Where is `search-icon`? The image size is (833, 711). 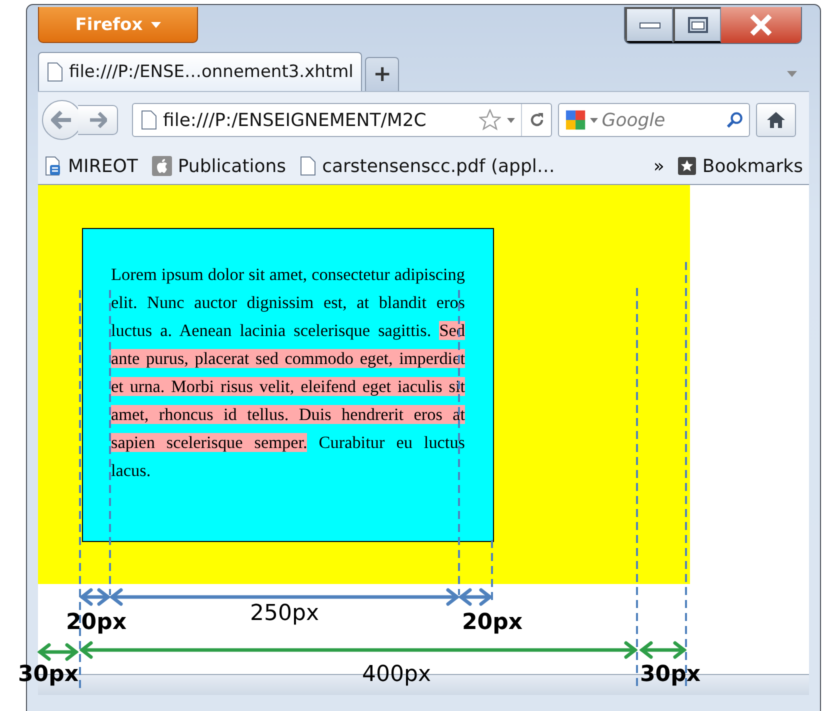
search-icon is located at coordinates (734, 120).